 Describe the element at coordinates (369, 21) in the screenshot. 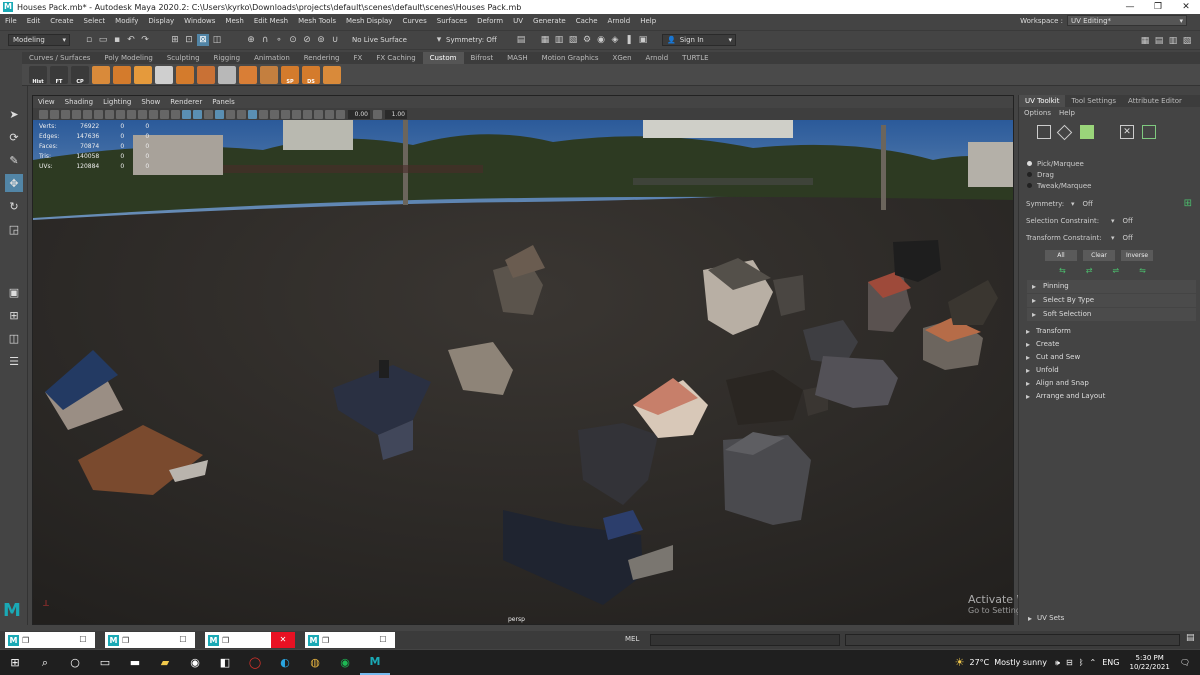

I see `menu-mesh-display: Mesh Display` at that location.